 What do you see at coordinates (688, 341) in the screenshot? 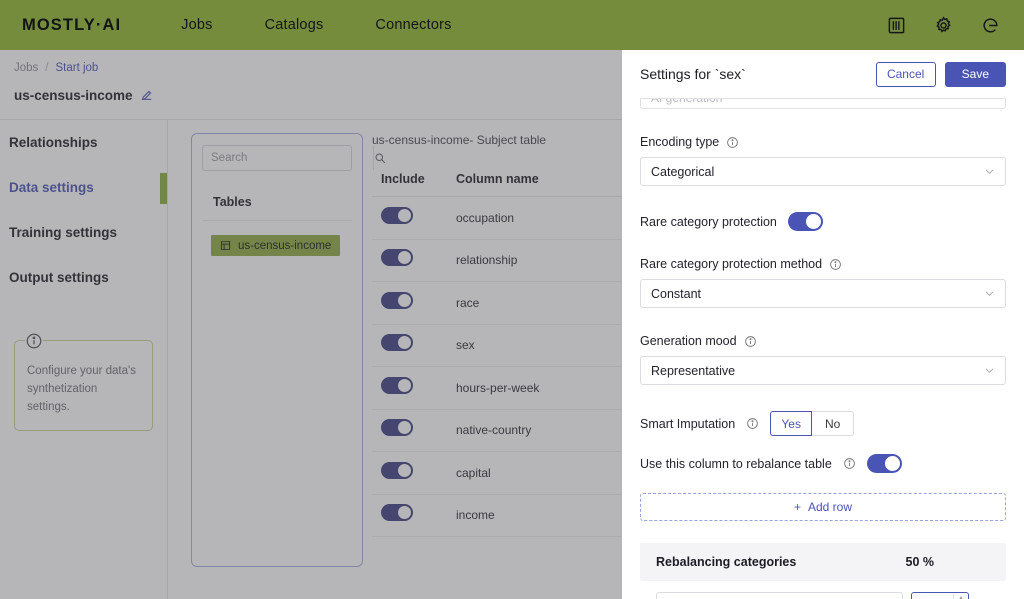
I see `generation-mood-label: Generation mood` at bounding box center [688, 341].